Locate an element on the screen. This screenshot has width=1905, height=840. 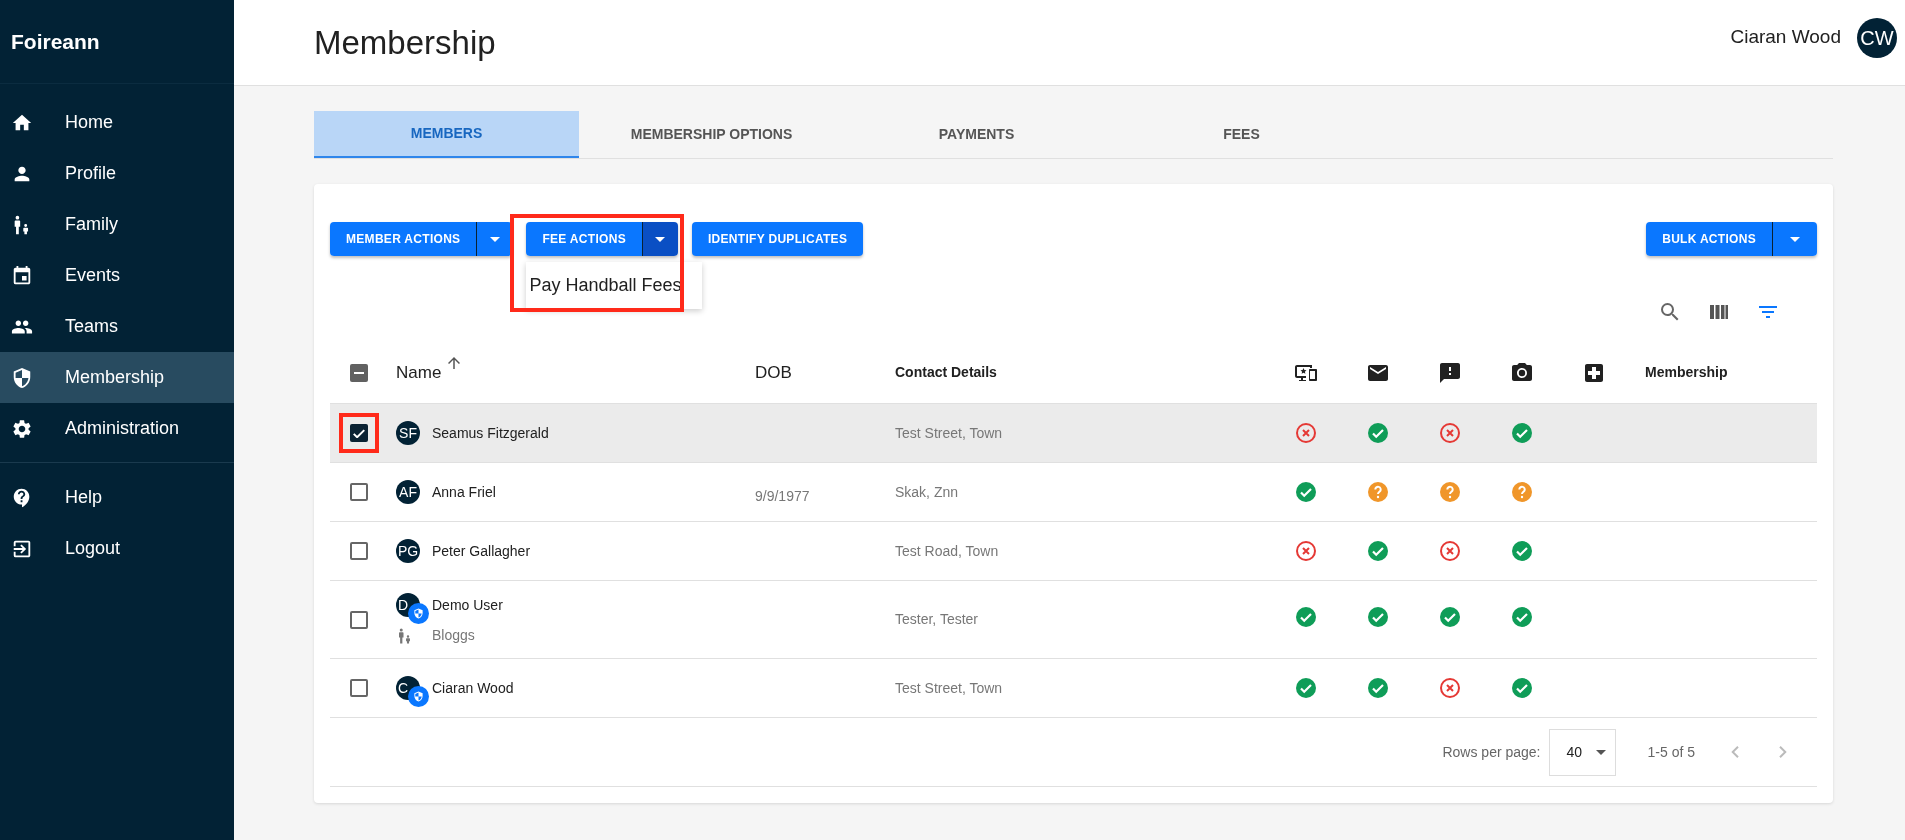
tab: MEMBERS is located at coordinates (446, 134).